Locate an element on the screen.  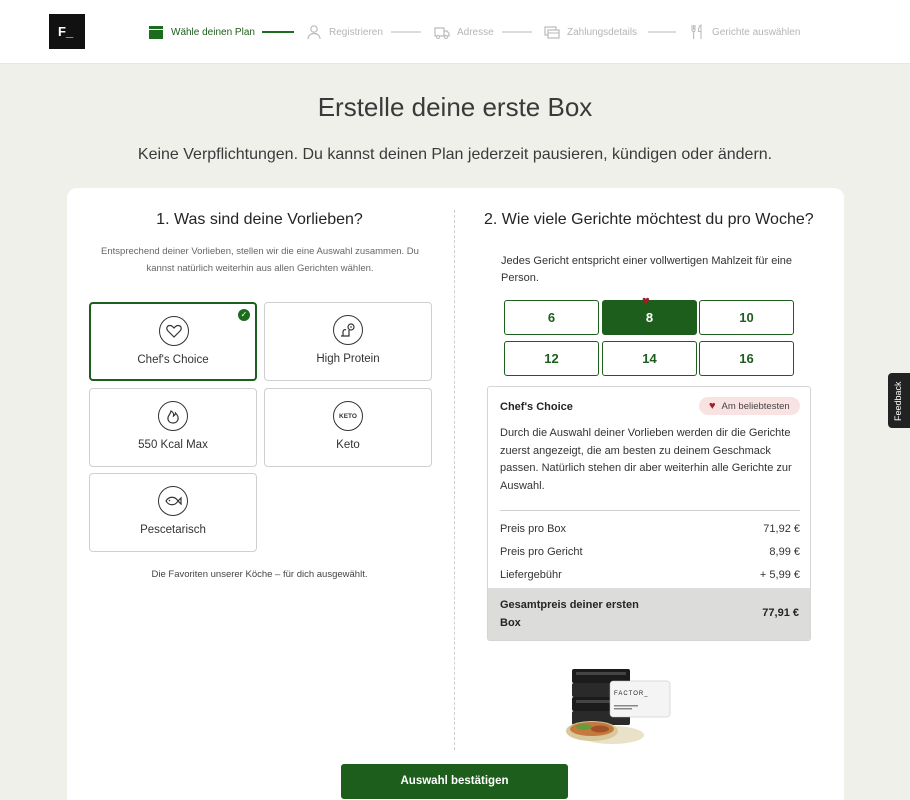
step-address: Adresse is located at coordinates (464, 32).